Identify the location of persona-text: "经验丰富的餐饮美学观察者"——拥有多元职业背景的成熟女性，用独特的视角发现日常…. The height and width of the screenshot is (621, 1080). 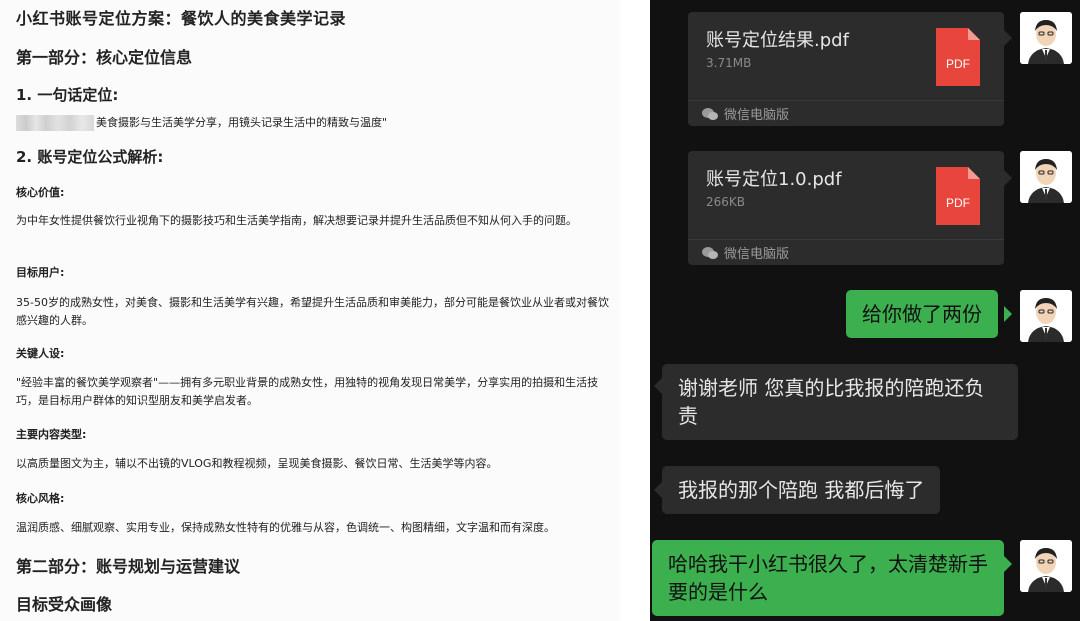
(307, 391).